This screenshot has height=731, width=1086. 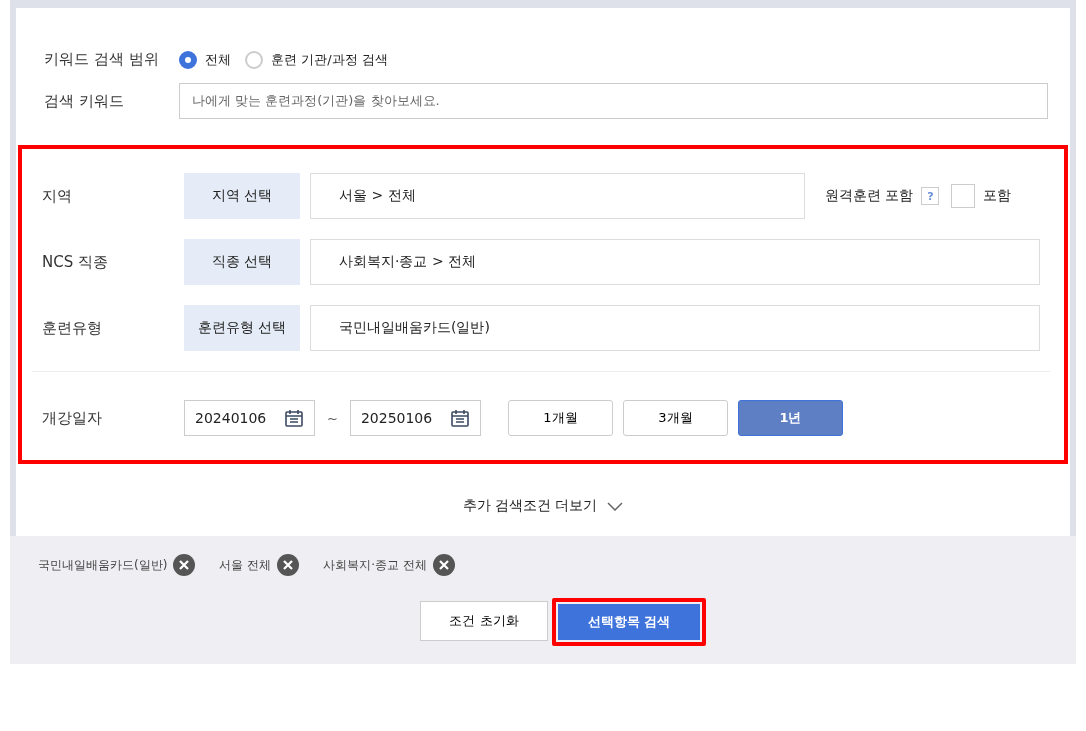 What do you see at coordinates (997, 196) in the screenshot?
I see `checkbox-label: 포함` at bounding box center [997, 196].